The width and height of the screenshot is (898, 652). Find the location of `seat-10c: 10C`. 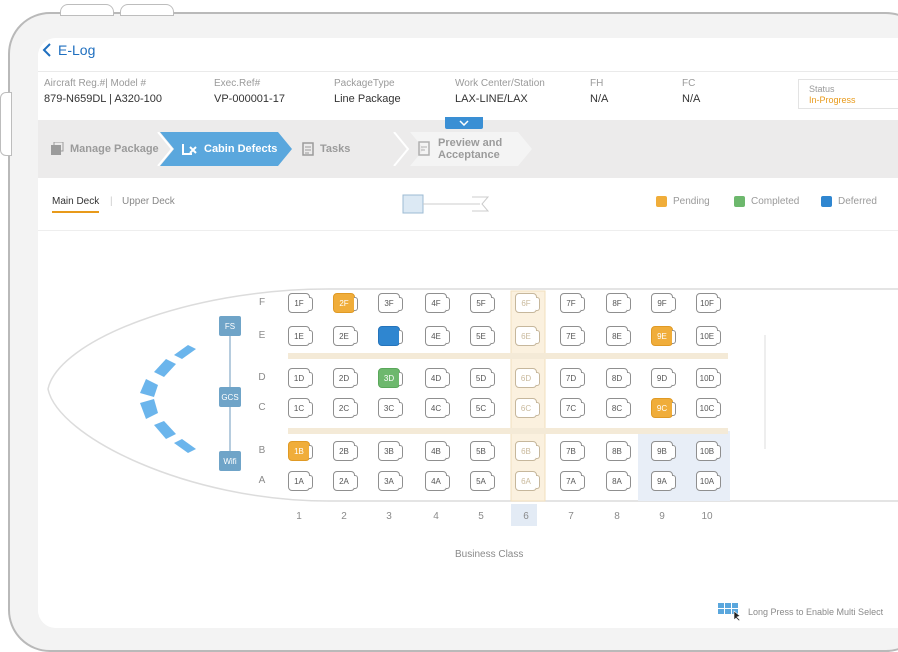

seat-10c: 10C is located at coordinates (708, 408).